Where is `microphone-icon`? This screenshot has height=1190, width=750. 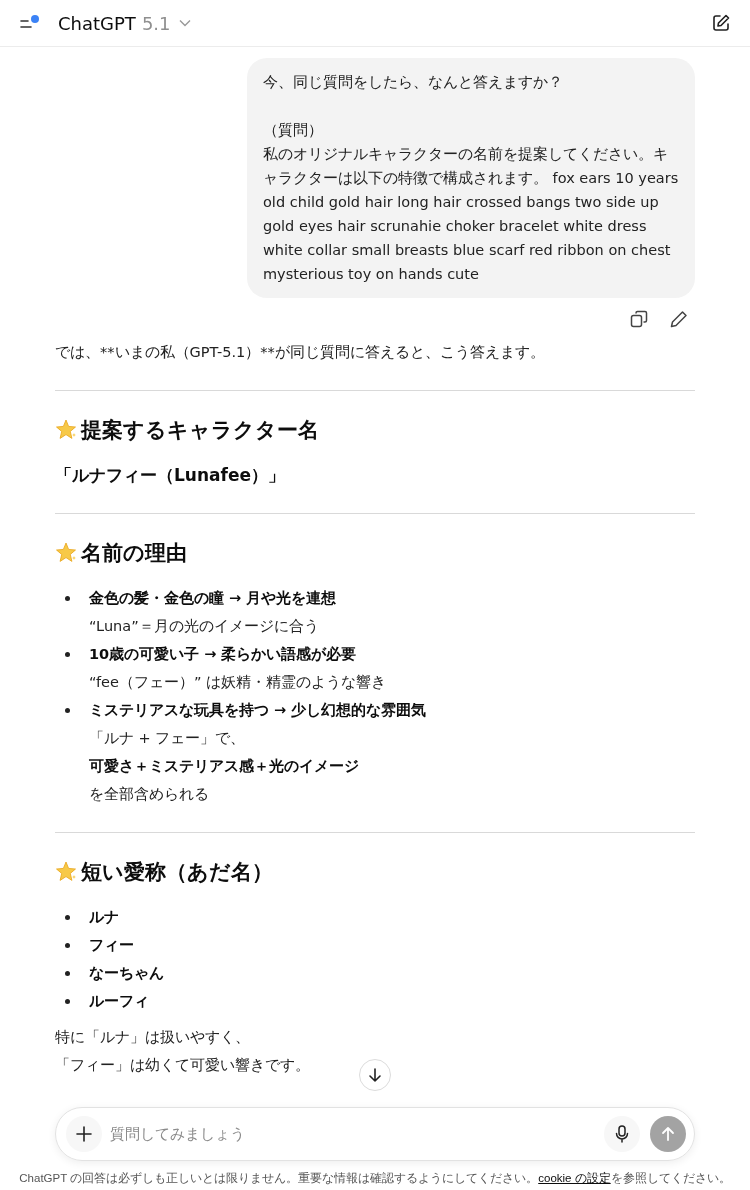 microphone-icon is located at coordinates (622, 1134).